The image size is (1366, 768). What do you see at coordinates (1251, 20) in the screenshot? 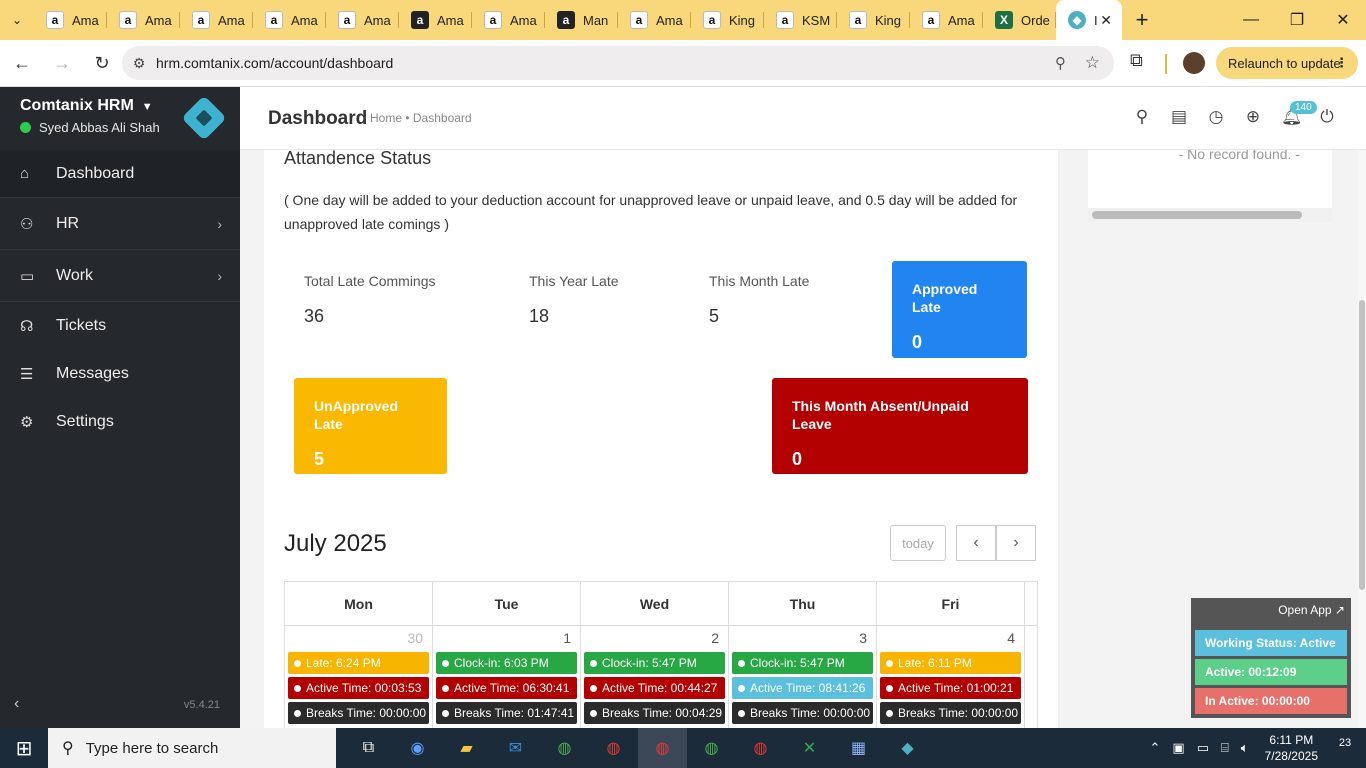
I see `minimize-icon: —` at bounding box center [1251, 20].